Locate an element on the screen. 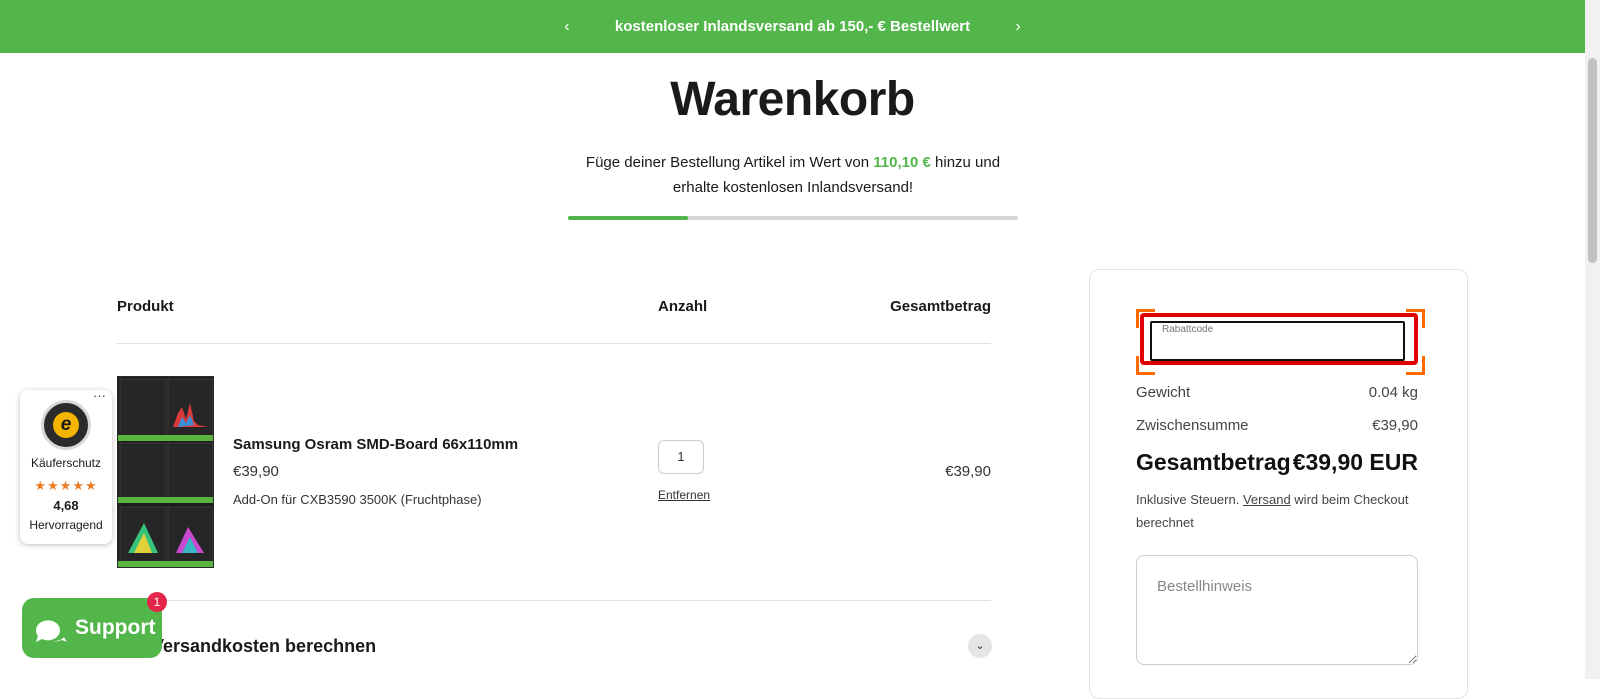 The width and height of the screenshot is (1600, 699). chevron-right-icon: › is located at coordinates (1018, 27).